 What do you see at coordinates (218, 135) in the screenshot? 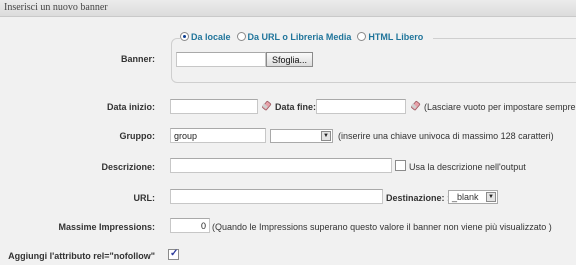
I see `group-input: group` at bounding box center [218, 135].